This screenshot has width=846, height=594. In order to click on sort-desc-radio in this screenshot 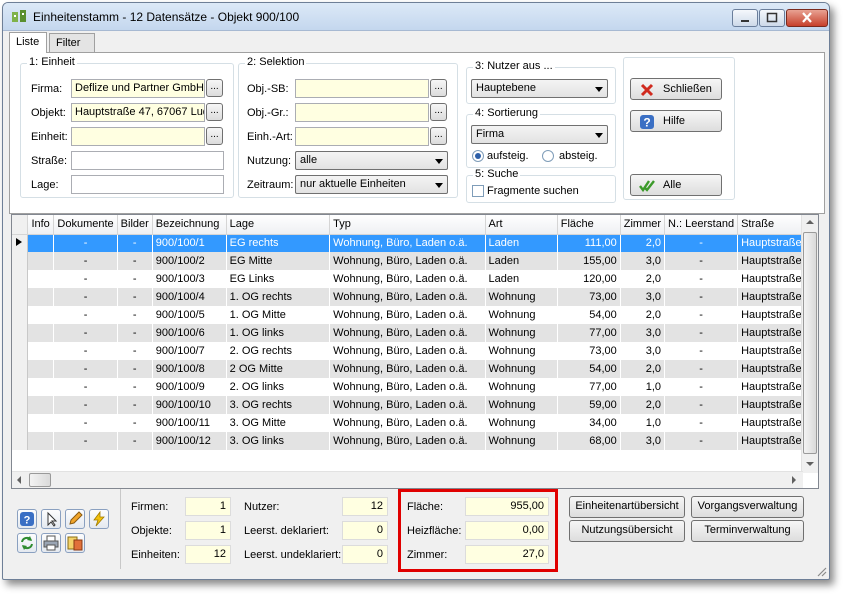, I will do `click(548, 156)`.